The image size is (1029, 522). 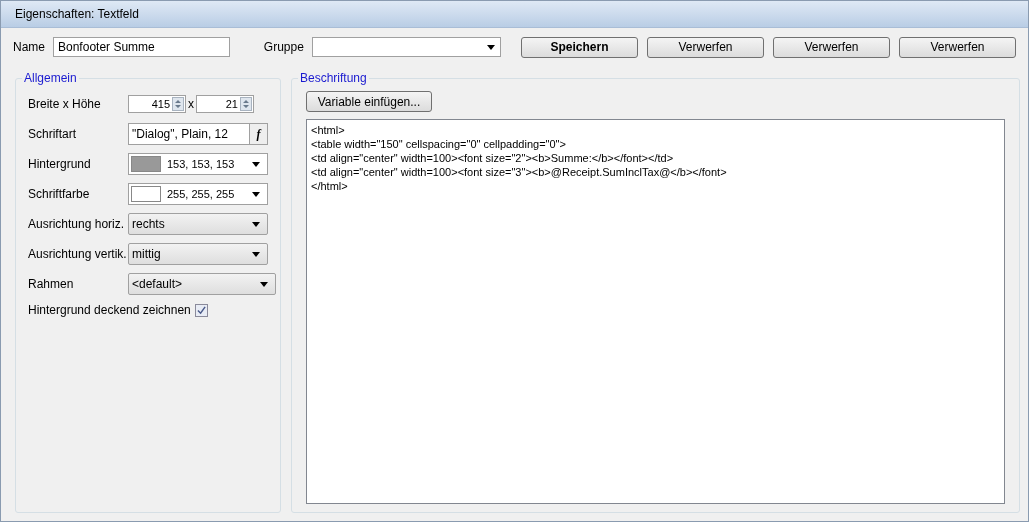 What do you see at coordinates (77, 14) in the screenshot?
I see `window-title: Eigenschaften: Textfeld` at bounding box center [77, 14].